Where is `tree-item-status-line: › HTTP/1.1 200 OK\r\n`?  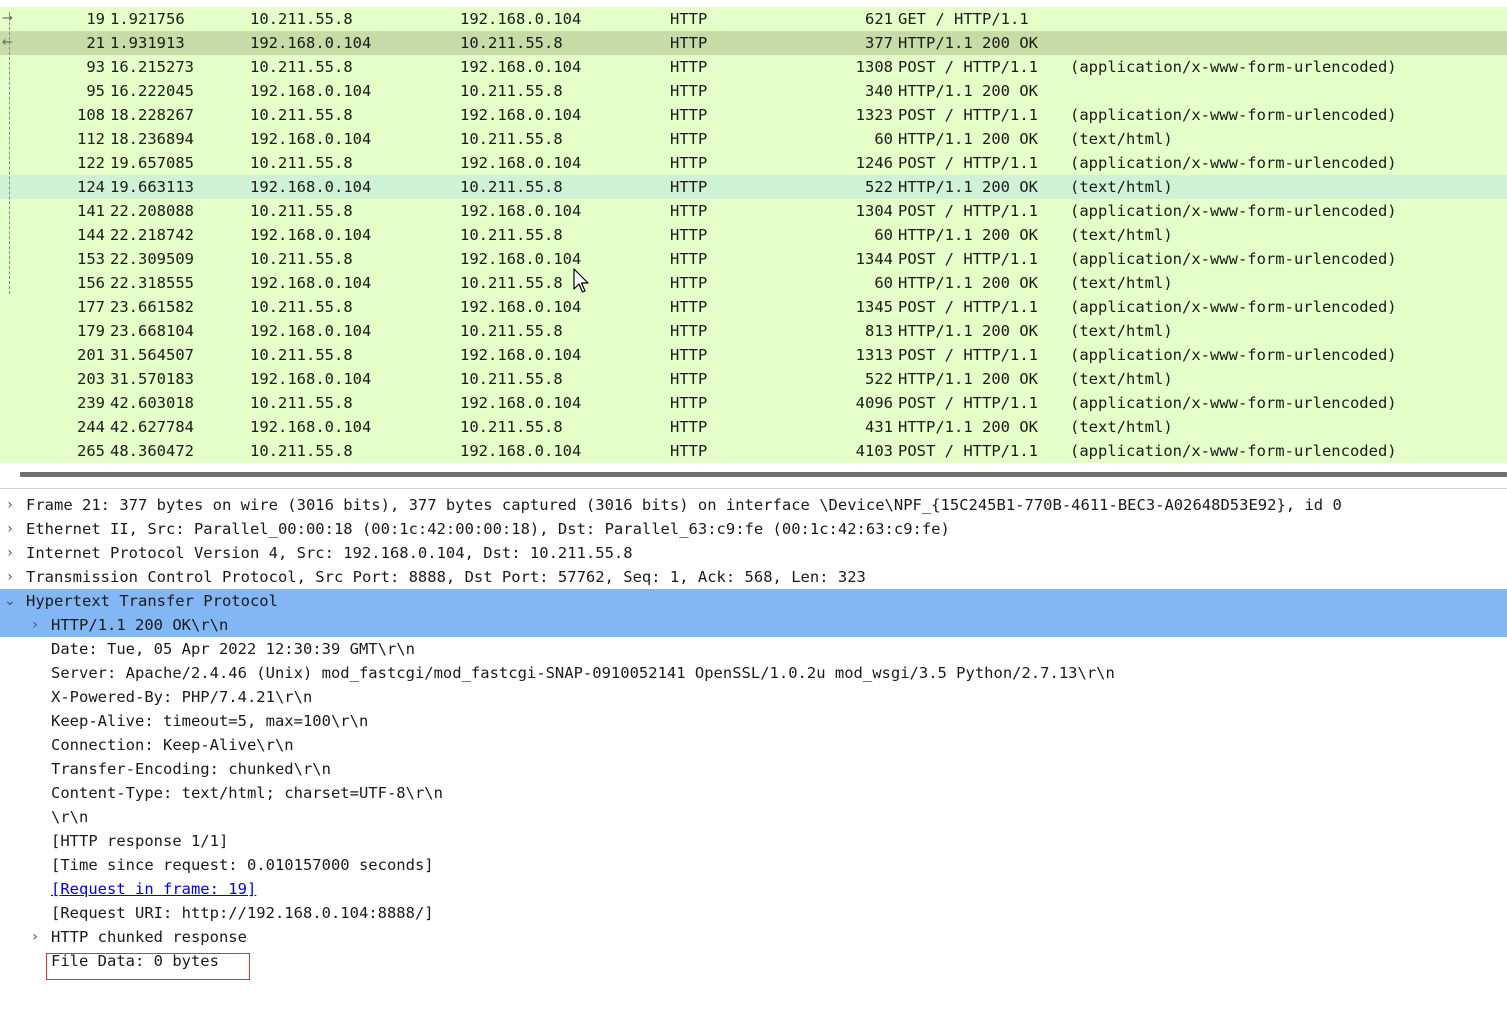
tree-item-status-line: › HTTP/1.1 200 OK\r\n is located at coordinates (753, 625).